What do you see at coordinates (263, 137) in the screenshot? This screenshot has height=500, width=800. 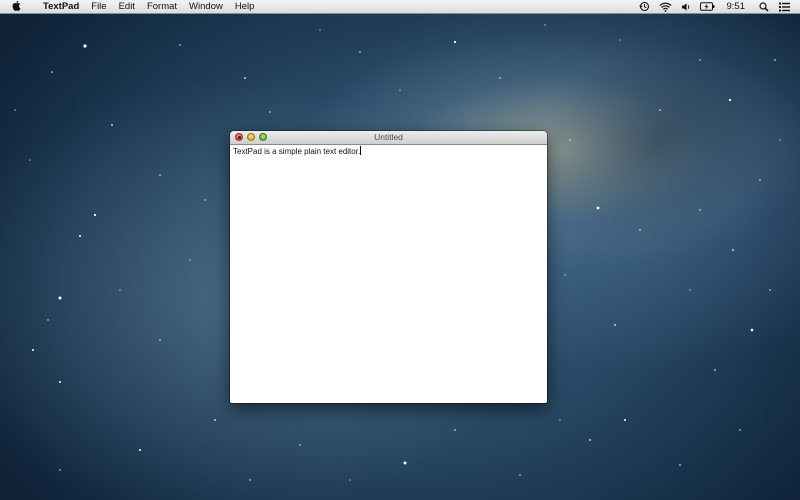 I see `zoom-button-icon` at bounding box center [263, 137].